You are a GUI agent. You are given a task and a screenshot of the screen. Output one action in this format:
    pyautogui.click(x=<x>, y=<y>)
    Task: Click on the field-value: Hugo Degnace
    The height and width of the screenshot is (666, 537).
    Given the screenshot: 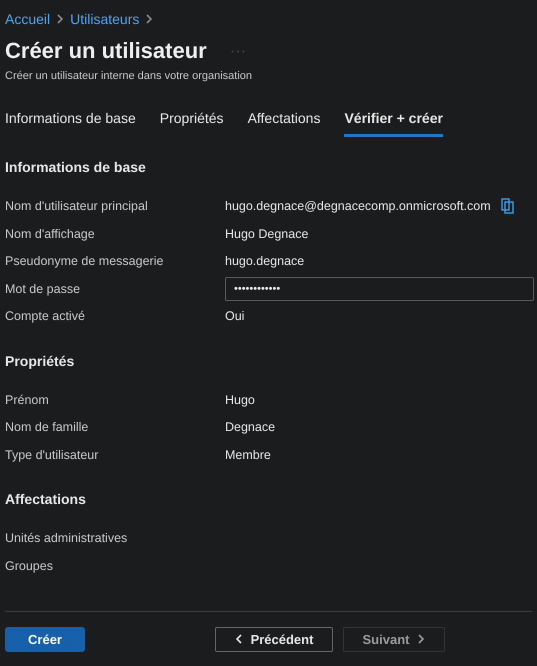 What is the action you would take?
    pyautogui.click(x=267, y=233)
    